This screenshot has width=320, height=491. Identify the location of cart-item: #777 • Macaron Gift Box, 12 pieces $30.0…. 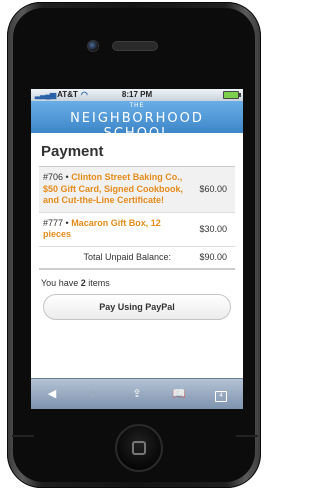
(137, 230).